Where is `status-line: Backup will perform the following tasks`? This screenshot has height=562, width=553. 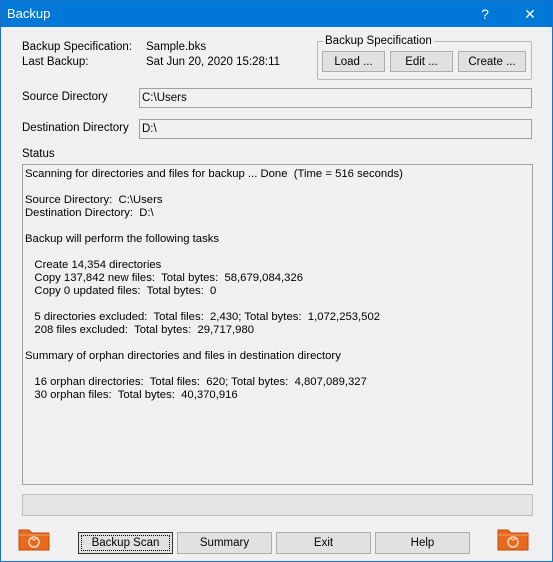 status-line: Backup will perform the following tasks is located at coordinates (122, 239).